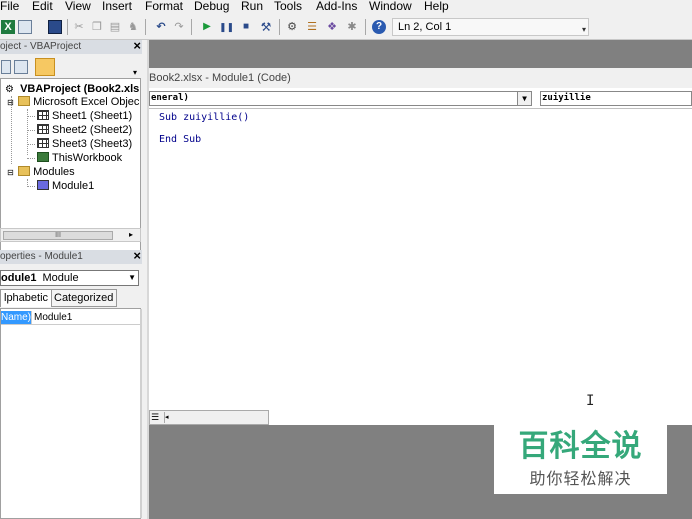 The height and width of the screenshot is (519, 692). What do you see at coordinates (211, 6) in the screenshot?
I see `menu-debug: Debug` at bounding box center [211, 6].